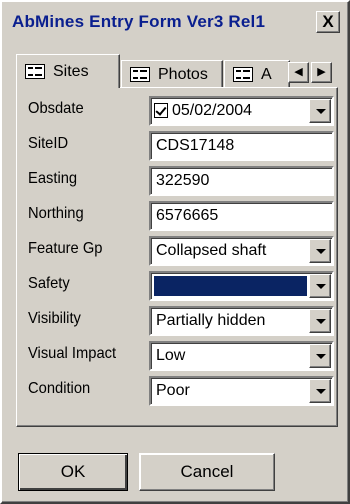 The width and height of the screenshot is (350, 504). I want to click on easting-field: 322590, so click(241, 181).